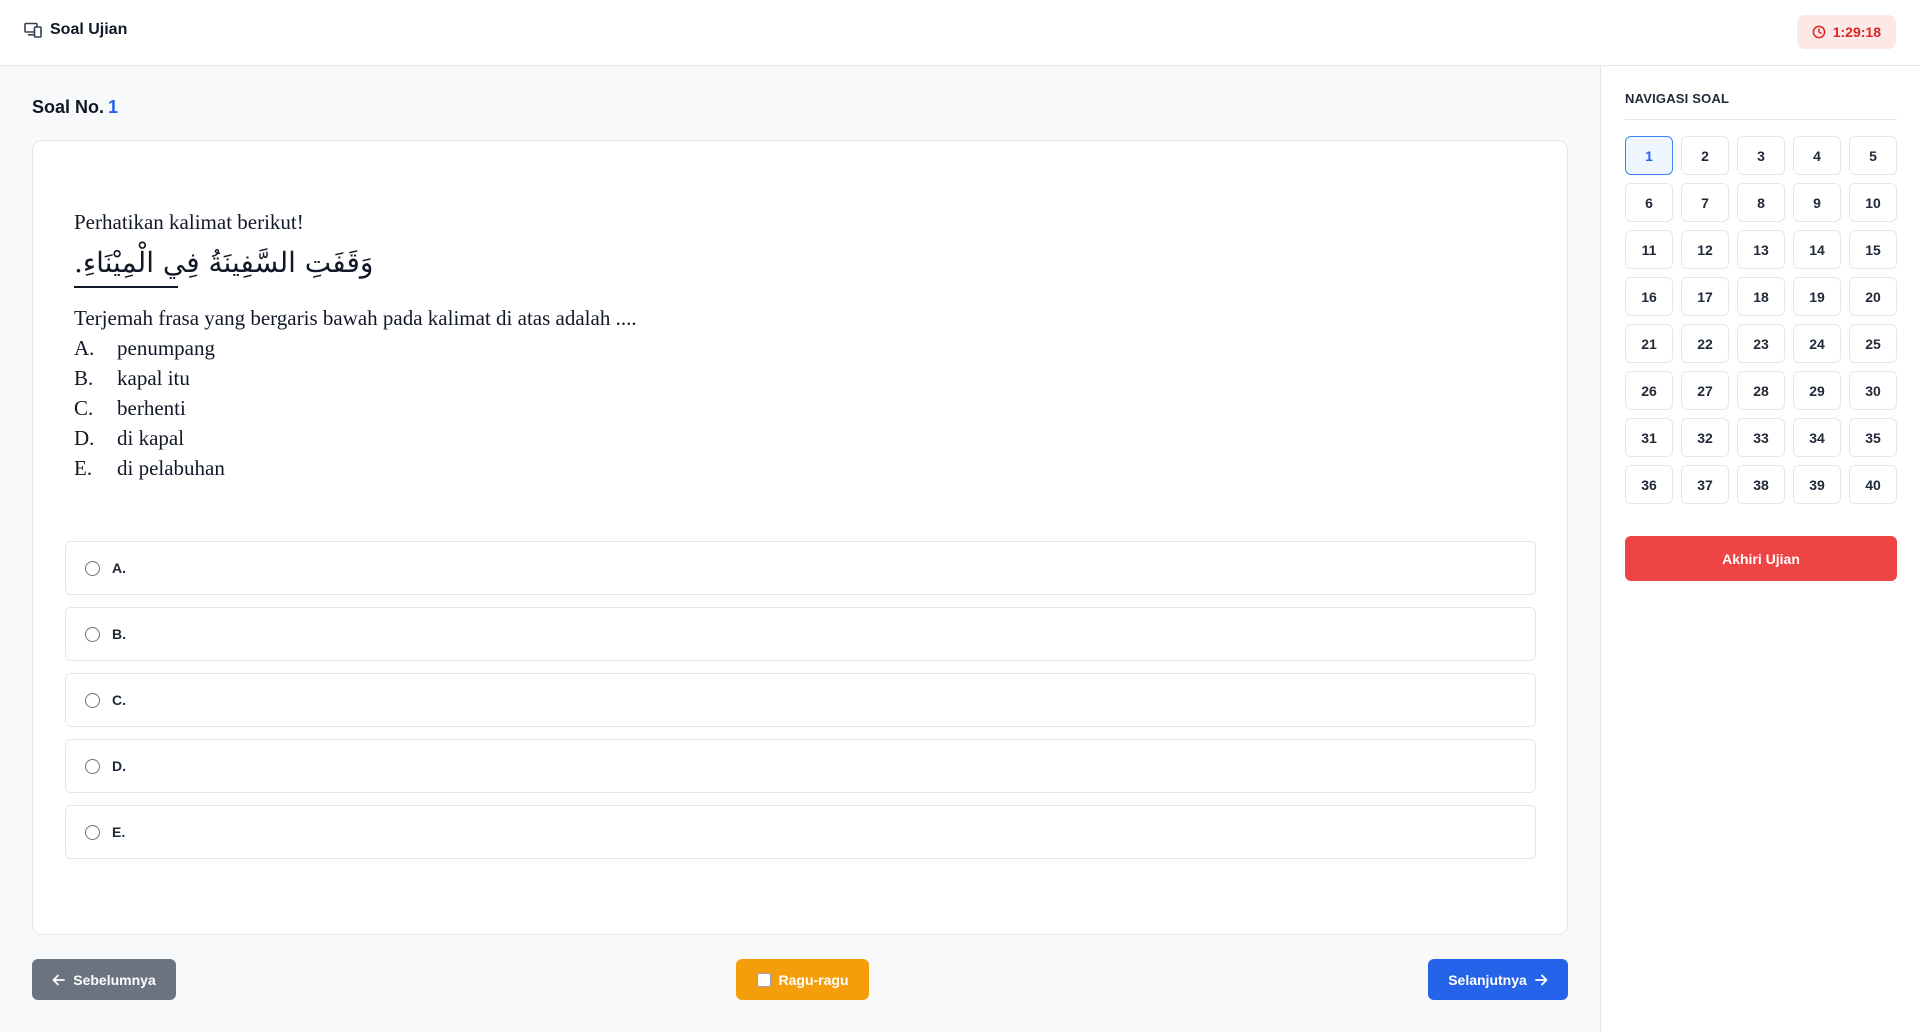 The width and height of the screenshot is (1920, 1032). I want to click on arrow-left-icon, so click(59, 979).